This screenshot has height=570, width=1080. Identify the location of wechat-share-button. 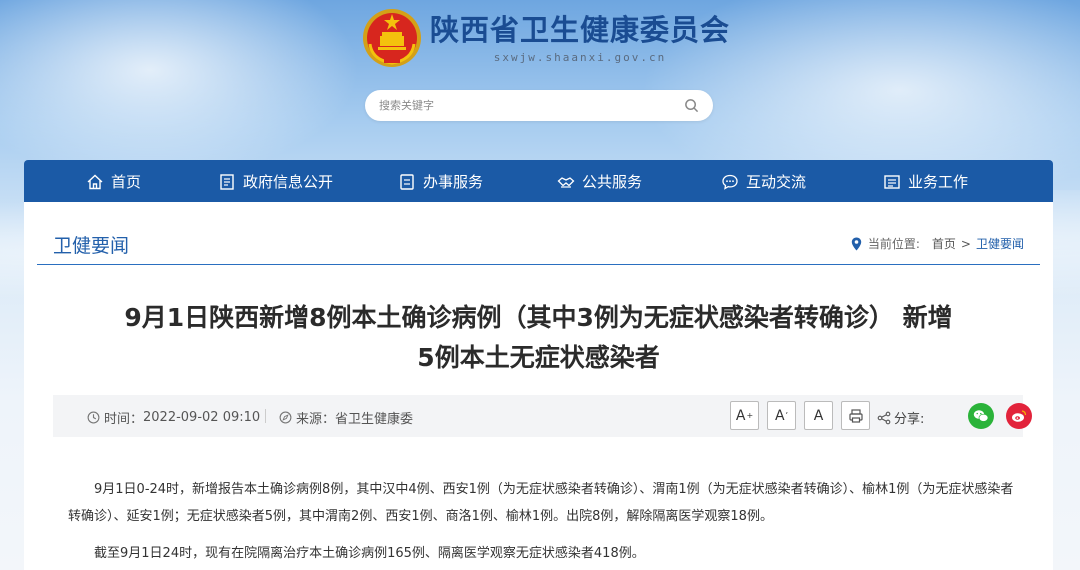
(981, 416).